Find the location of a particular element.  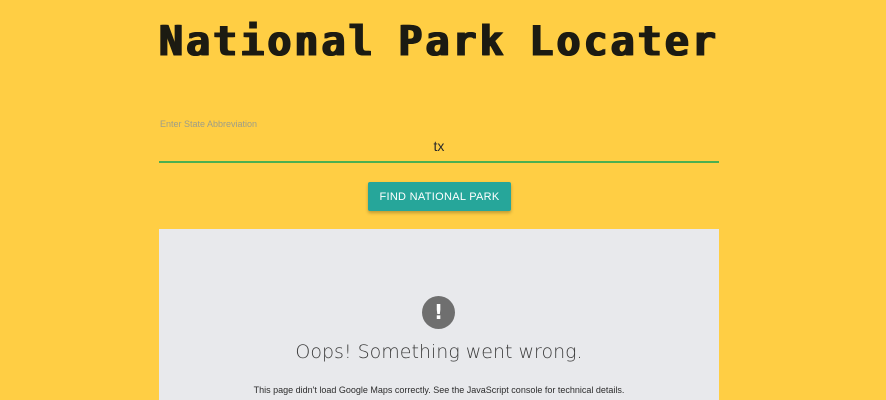

find-national-park-button: FIND NATIONAL PARK is located at coordinates (439, 196).